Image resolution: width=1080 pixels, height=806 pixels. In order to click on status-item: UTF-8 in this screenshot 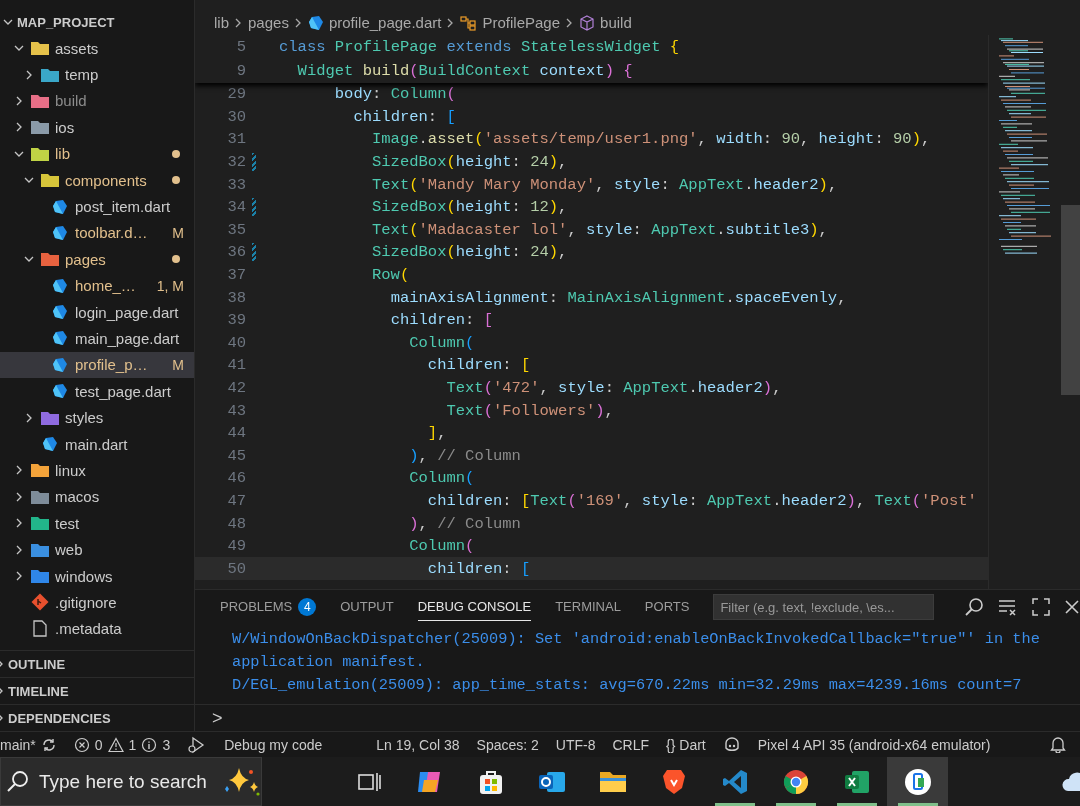, I will do `click(575, 744)`.